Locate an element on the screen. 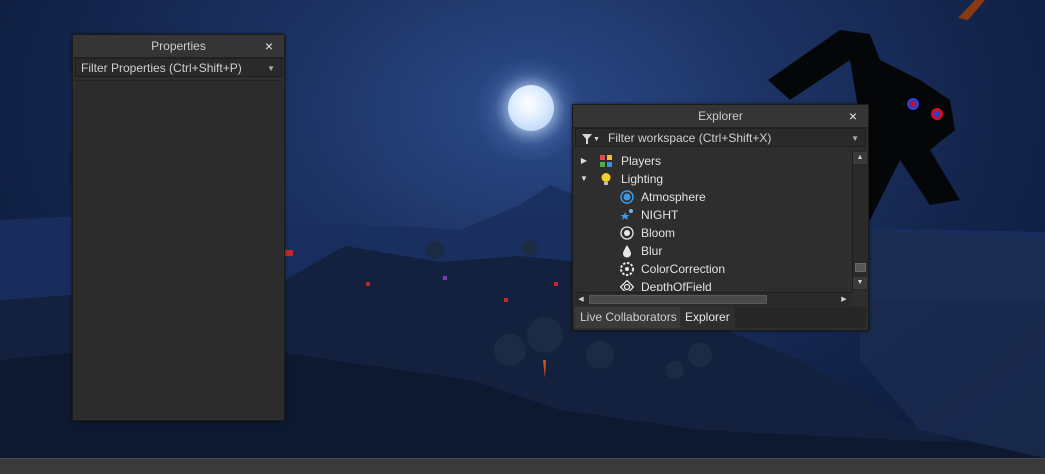 The image size is (1045, 474). explorer-titlebar: Explorer is located at coordinates (720, 116).